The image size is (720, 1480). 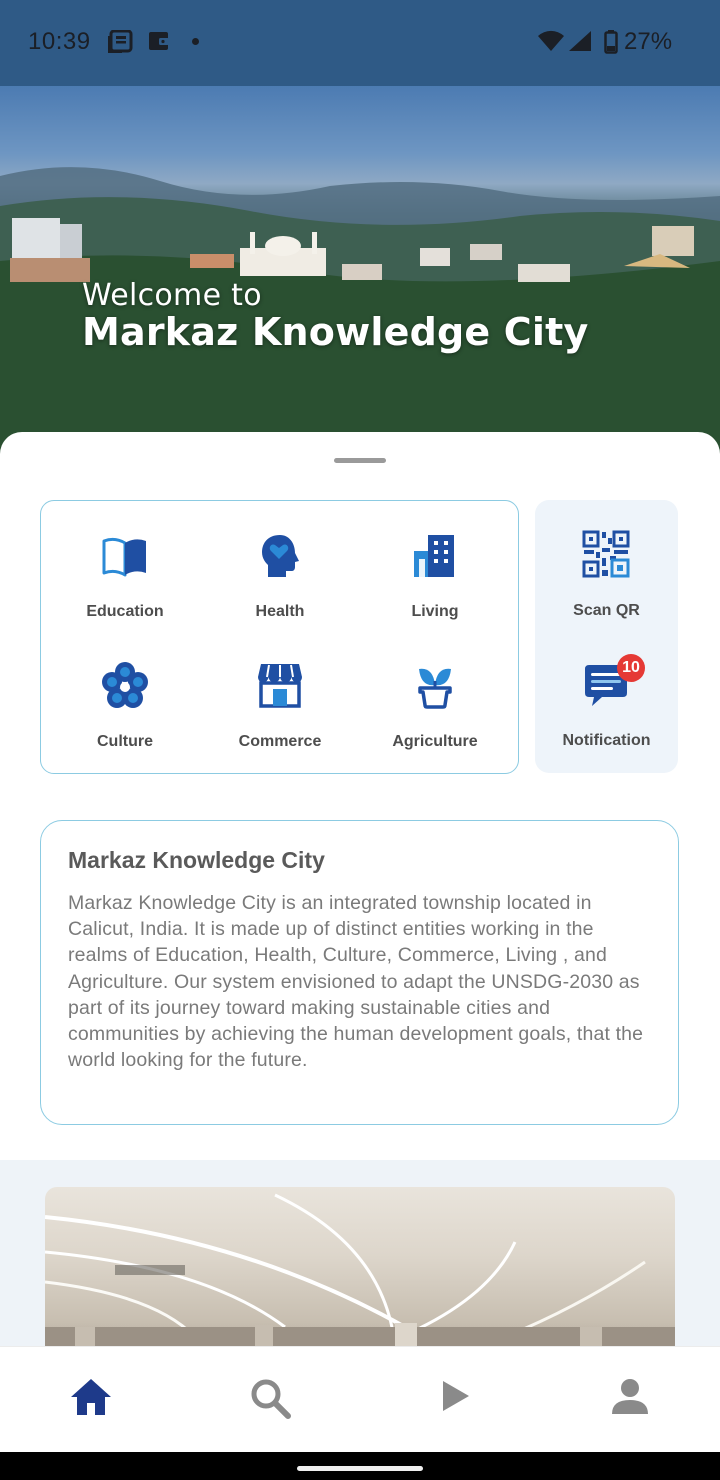 What do you see at coordinates (606, 554) in the screenshot?
I see `qr-code-icon` at bounding box center [606, 554].